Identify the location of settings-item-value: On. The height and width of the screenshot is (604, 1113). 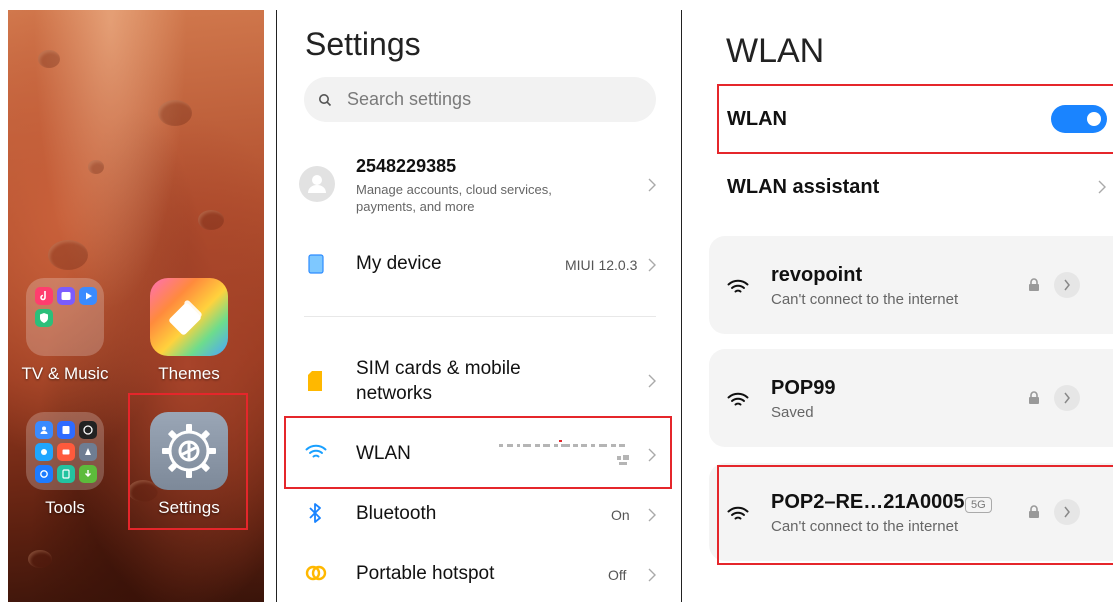
(620, 515).